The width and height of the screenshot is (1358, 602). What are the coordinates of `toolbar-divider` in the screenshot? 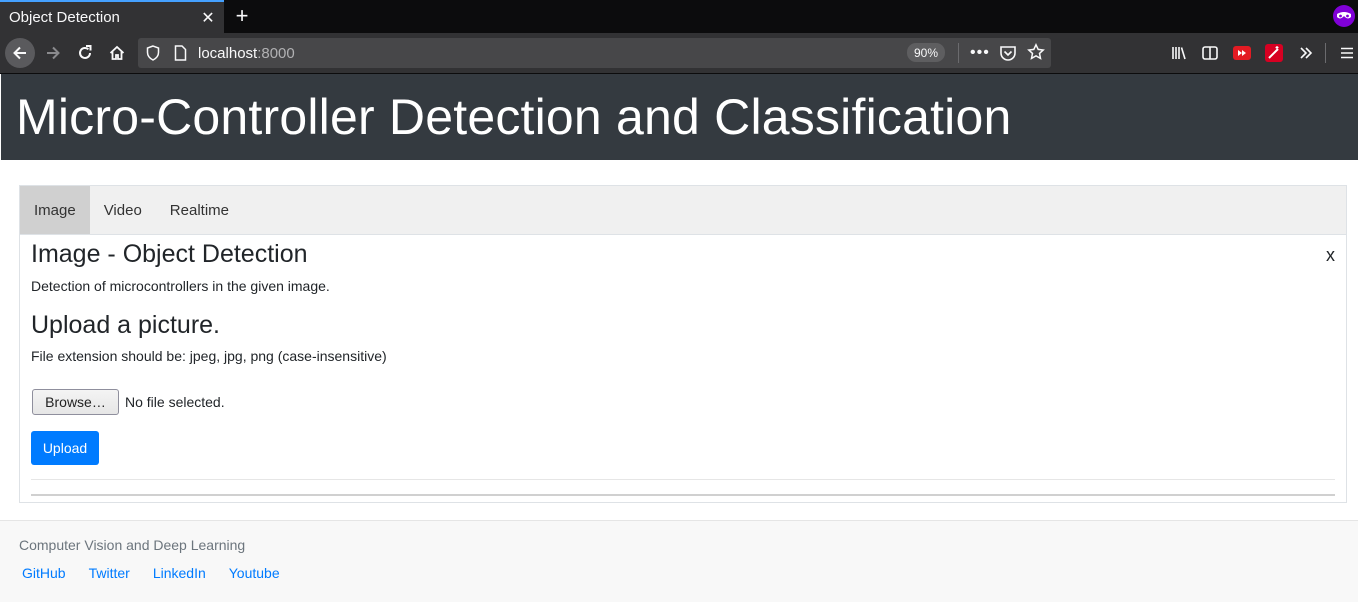 It's located at (1325, 53).